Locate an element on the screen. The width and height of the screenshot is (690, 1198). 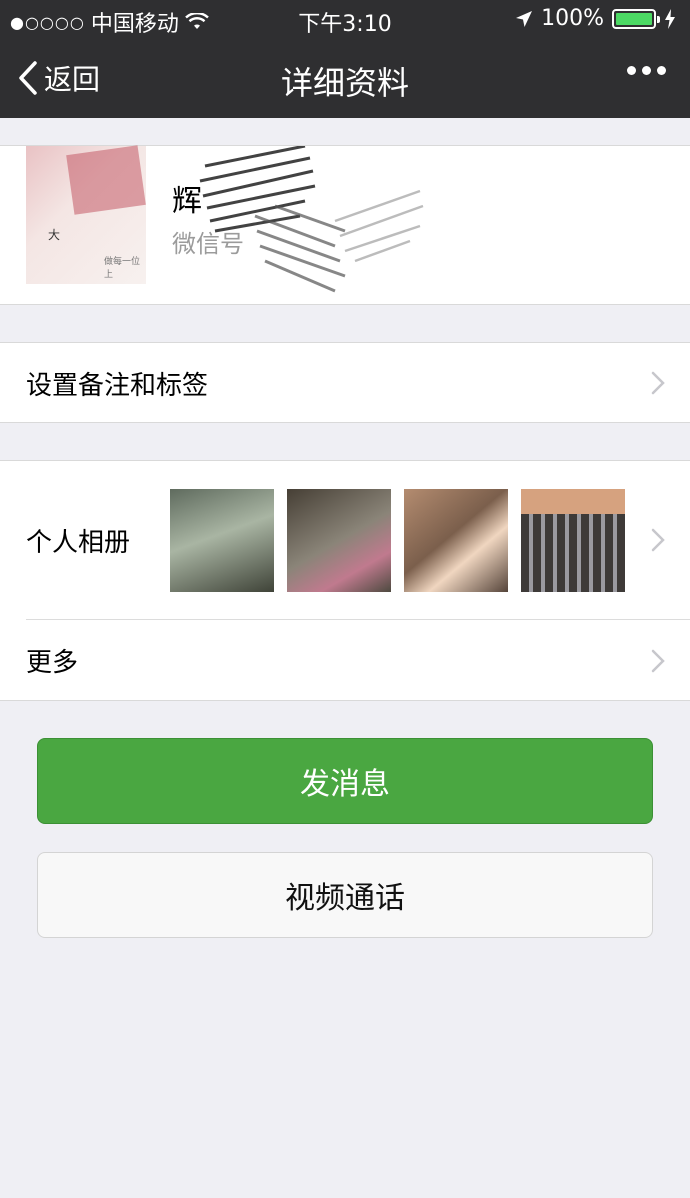
video-call-button: 视频通话 is located at coordinates (345, 895).